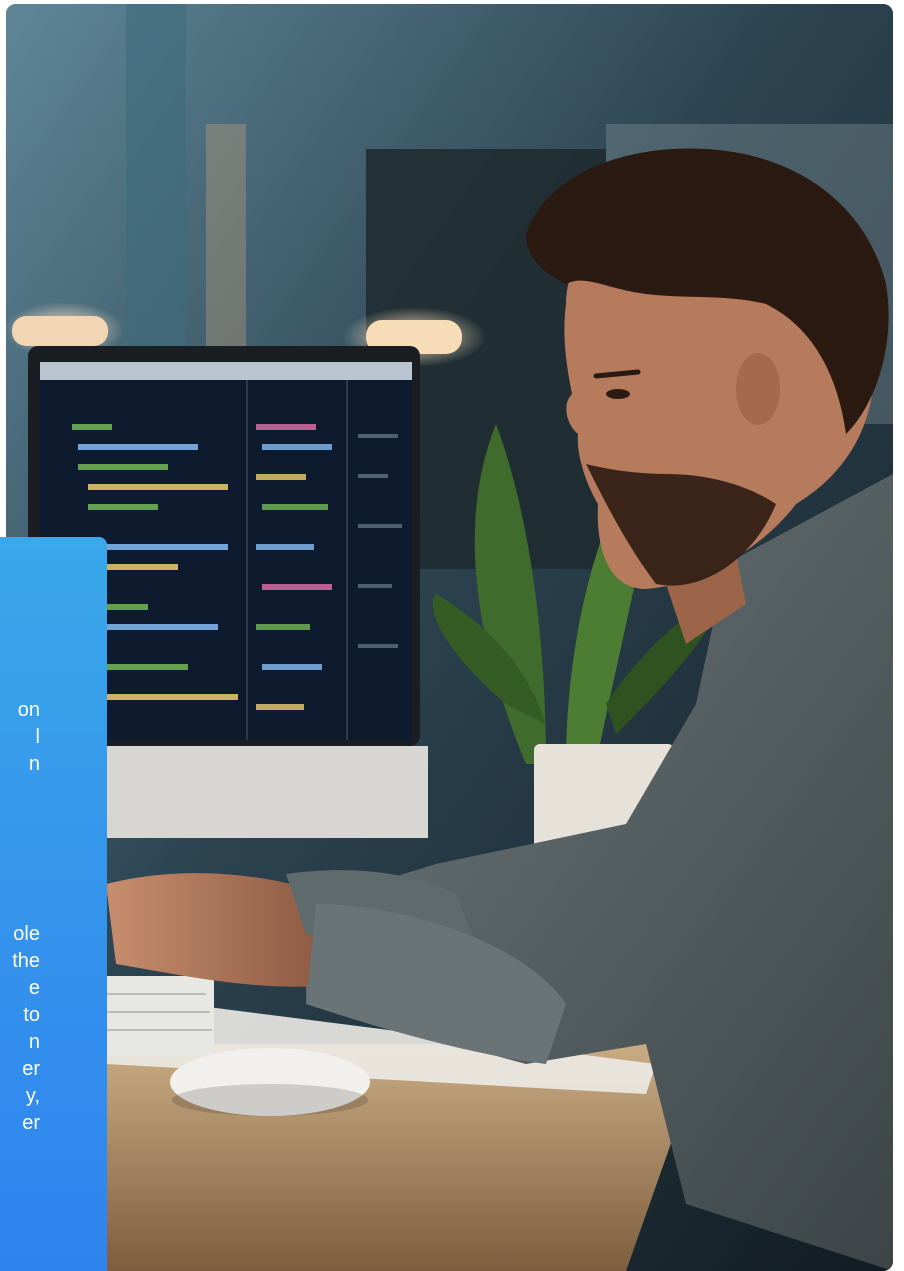 This screenshot has width=904, height=1271. What do you see at coordinates (156, 194) in the screenshot?
I see `background-column` at bounding box center [156, 194].